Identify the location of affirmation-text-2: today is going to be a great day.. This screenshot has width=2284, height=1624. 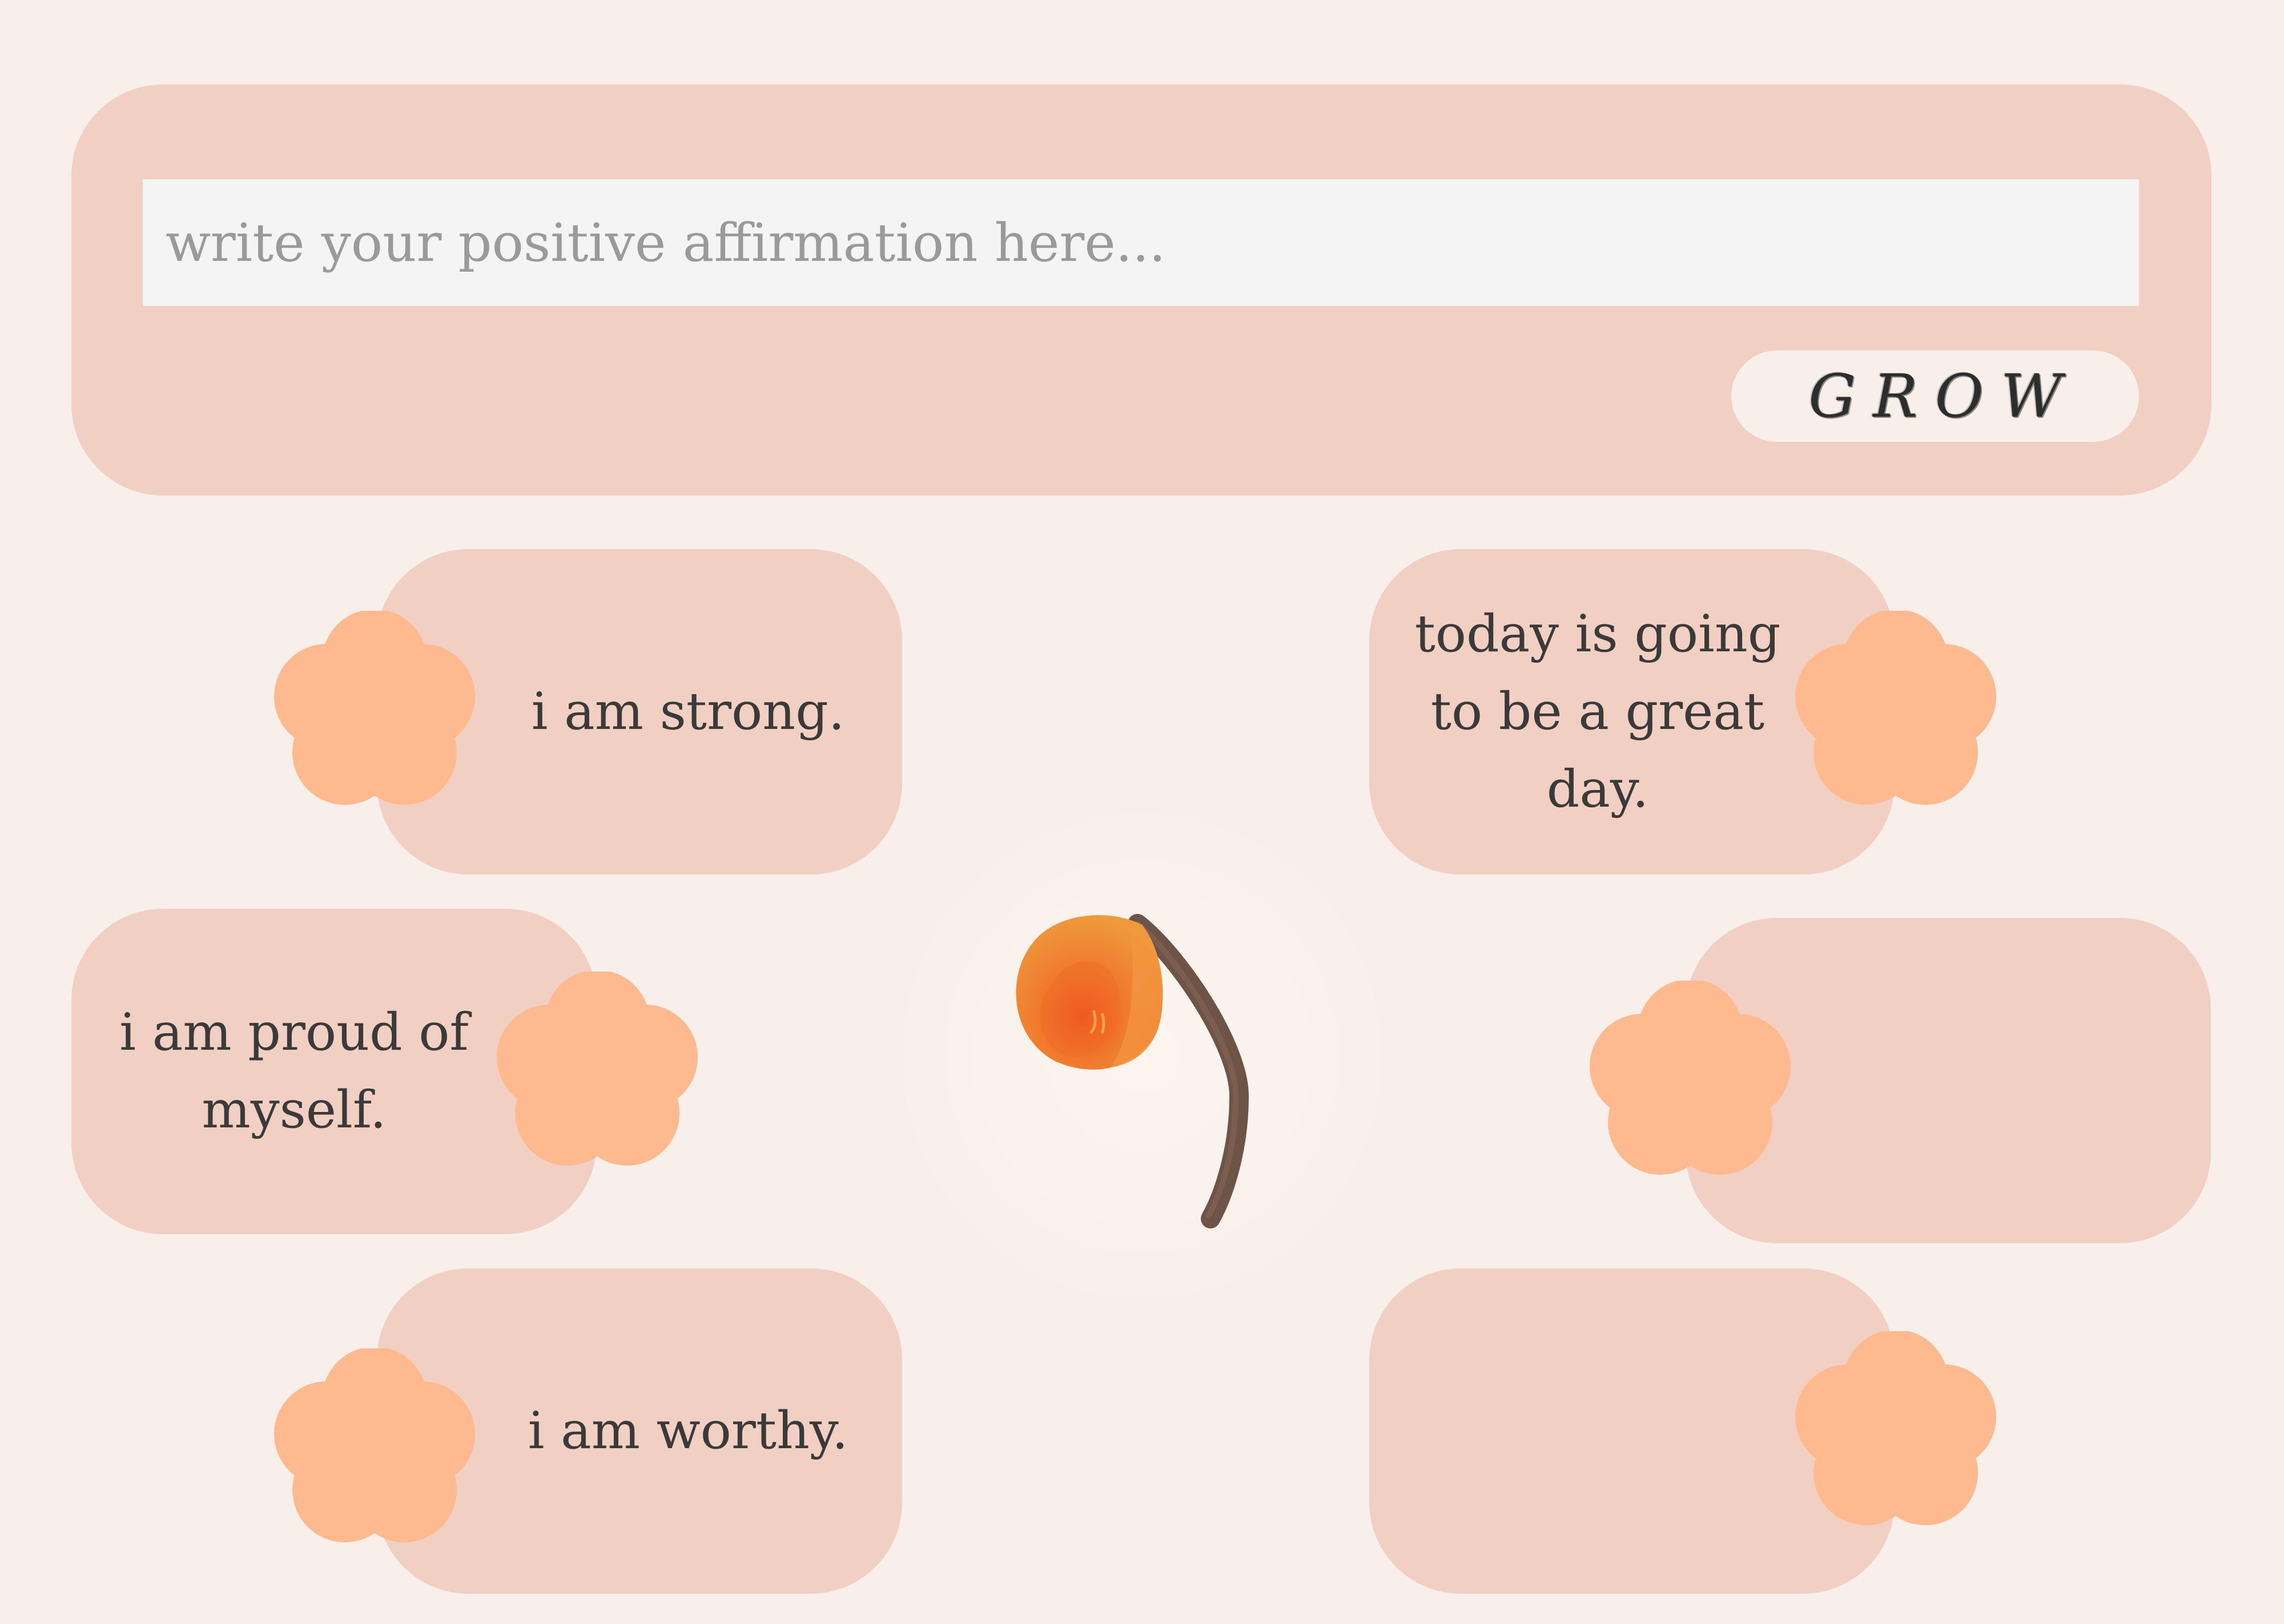
(1597, 712).